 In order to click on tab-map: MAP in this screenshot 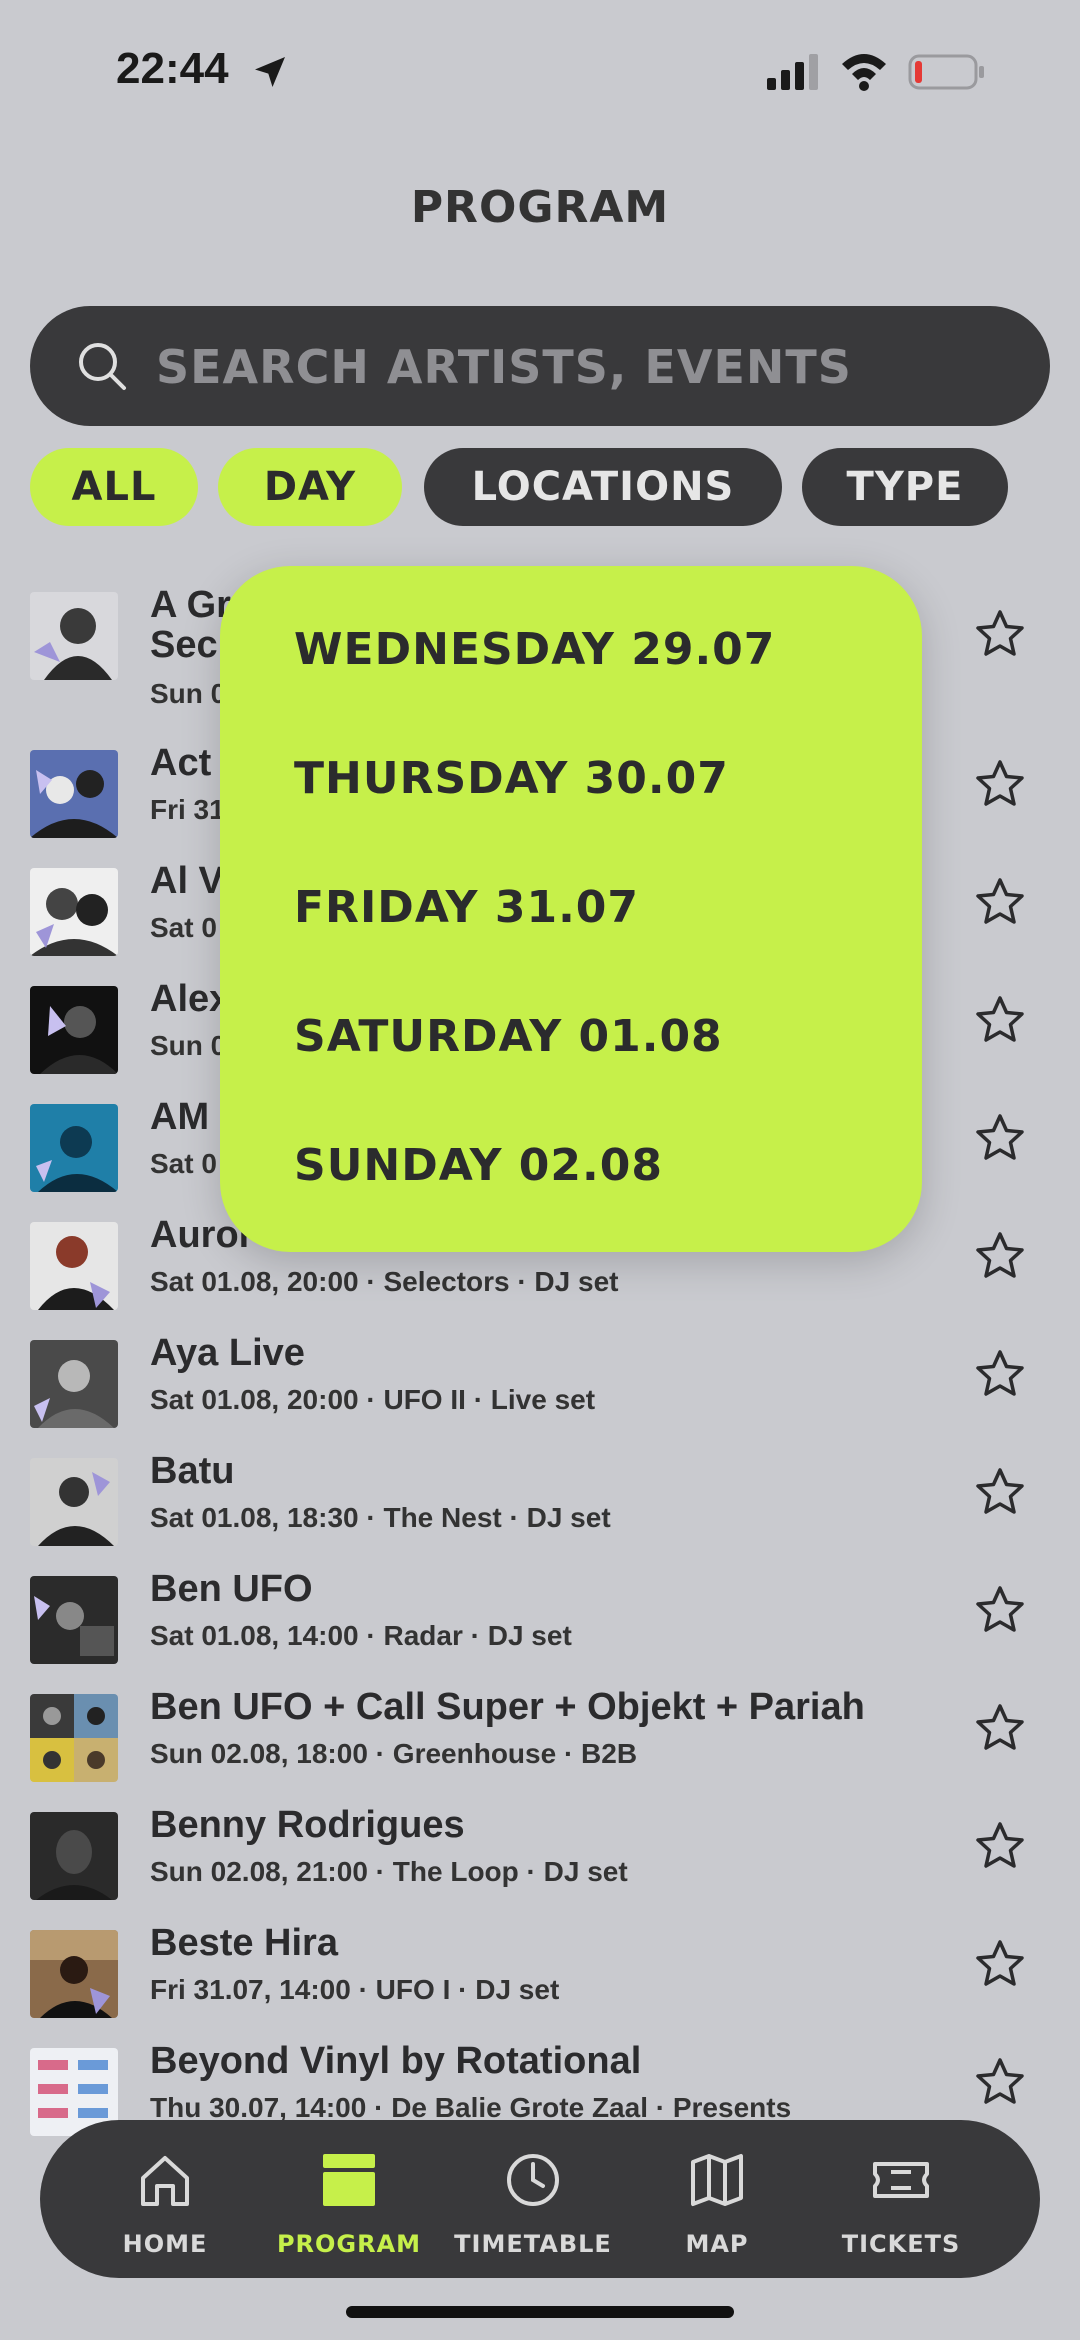, I will do `click(717, 2199)`.